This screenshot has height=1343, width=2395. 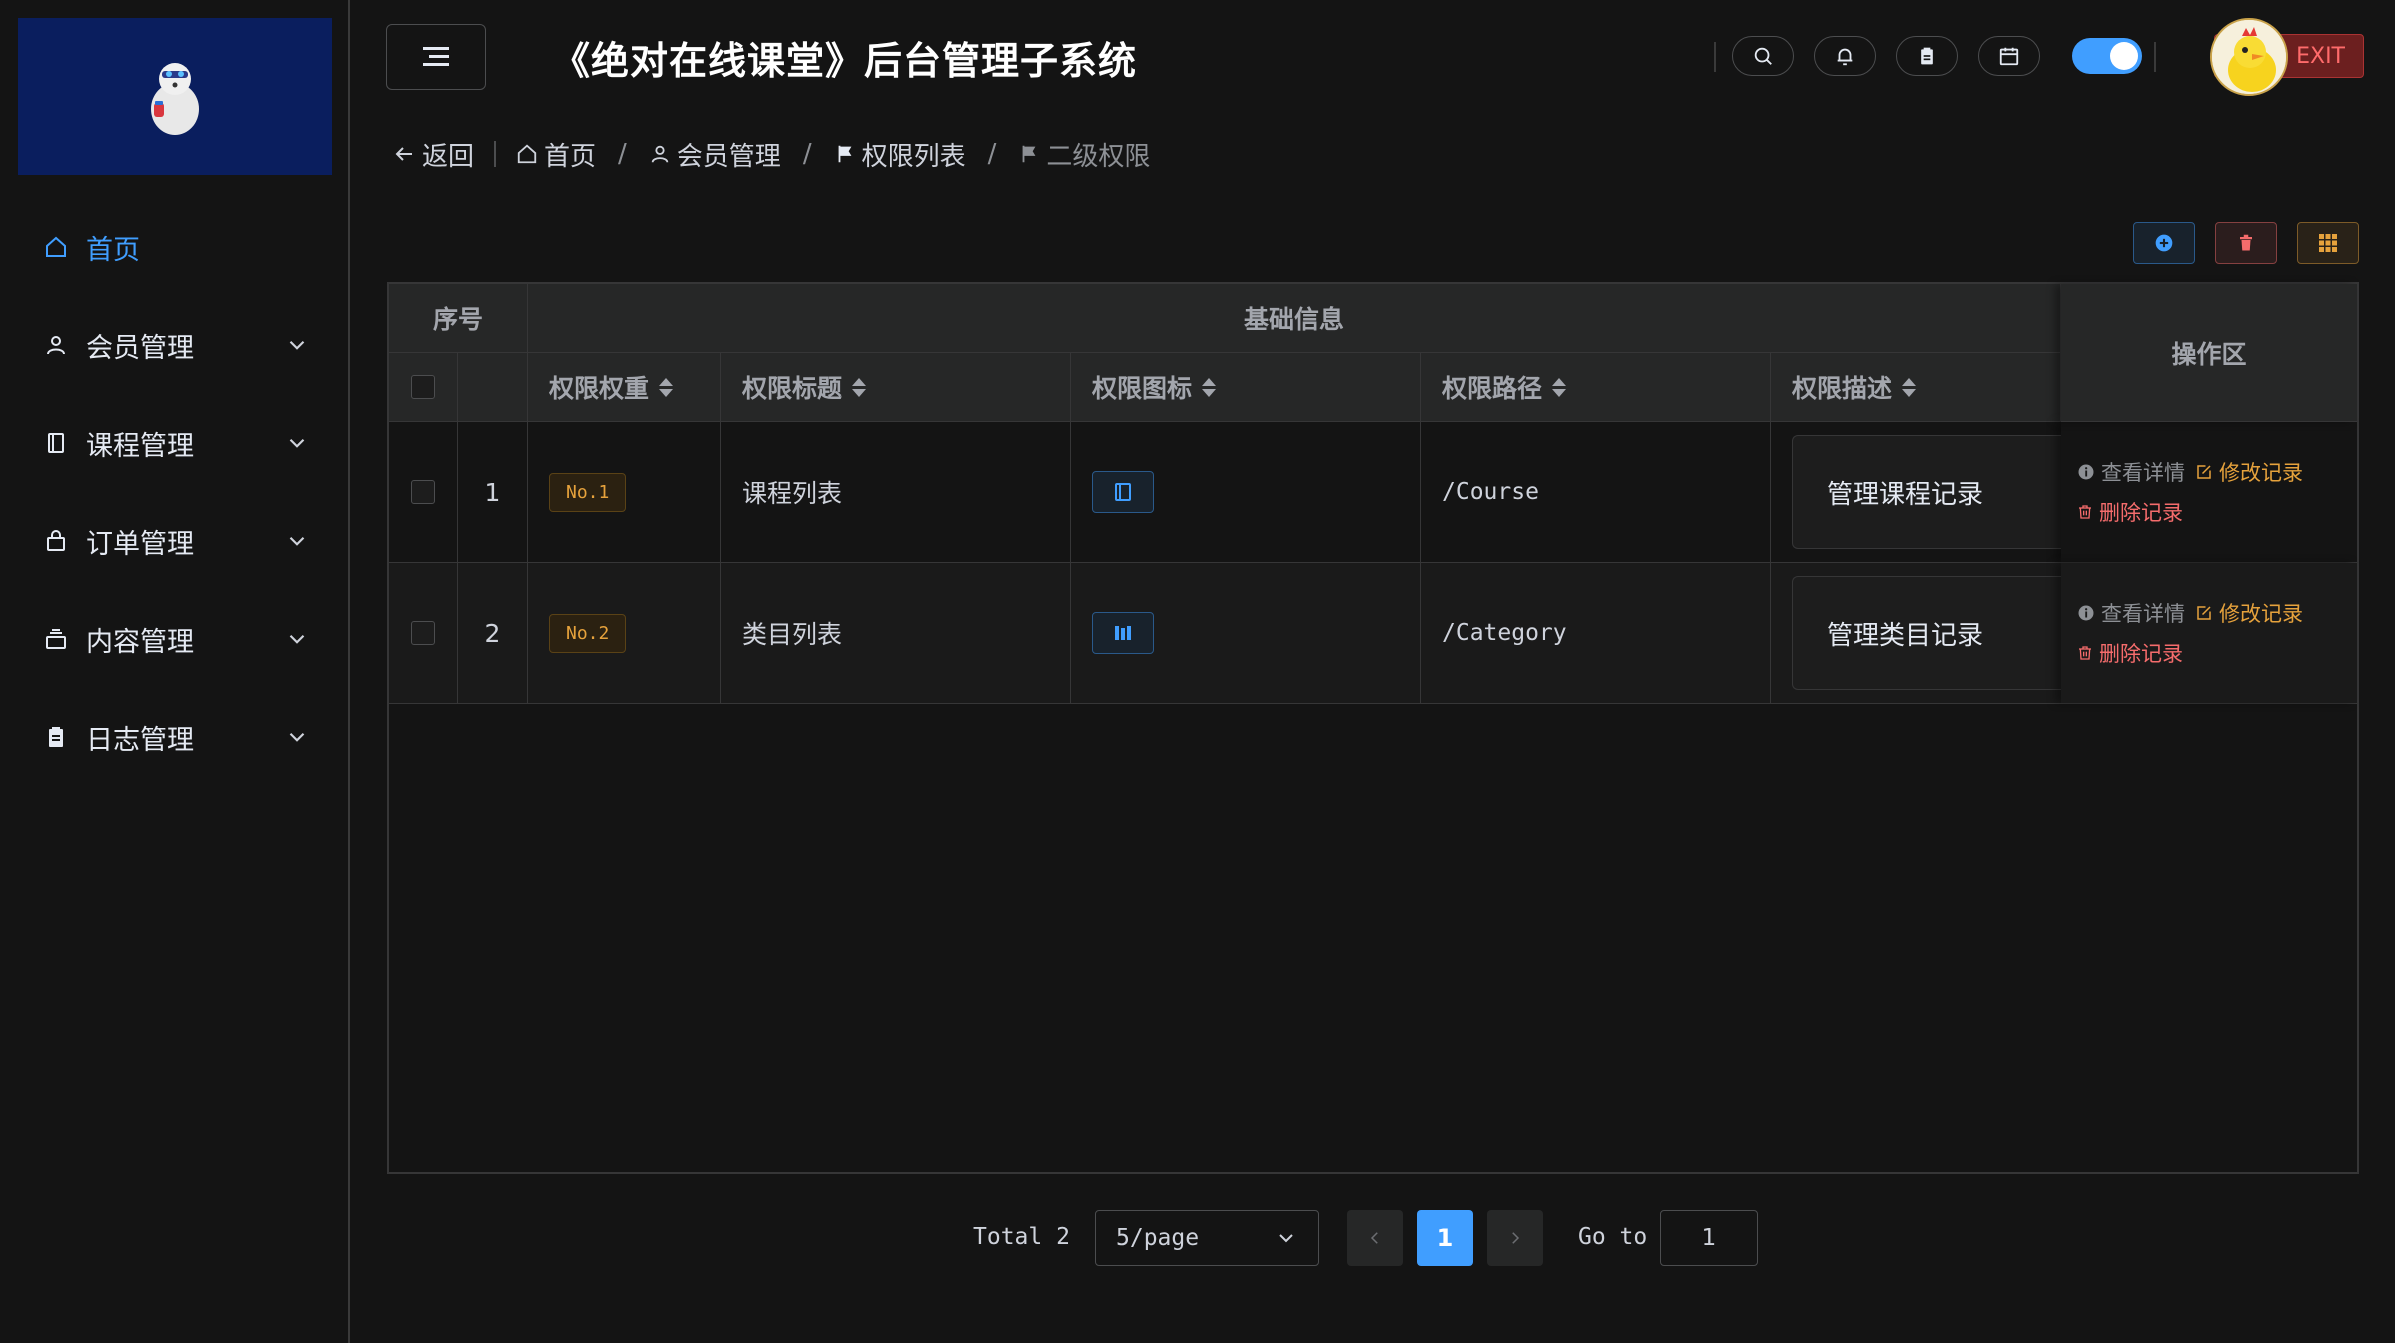 I want to click on book-icon, so click(x=1123, y=492).